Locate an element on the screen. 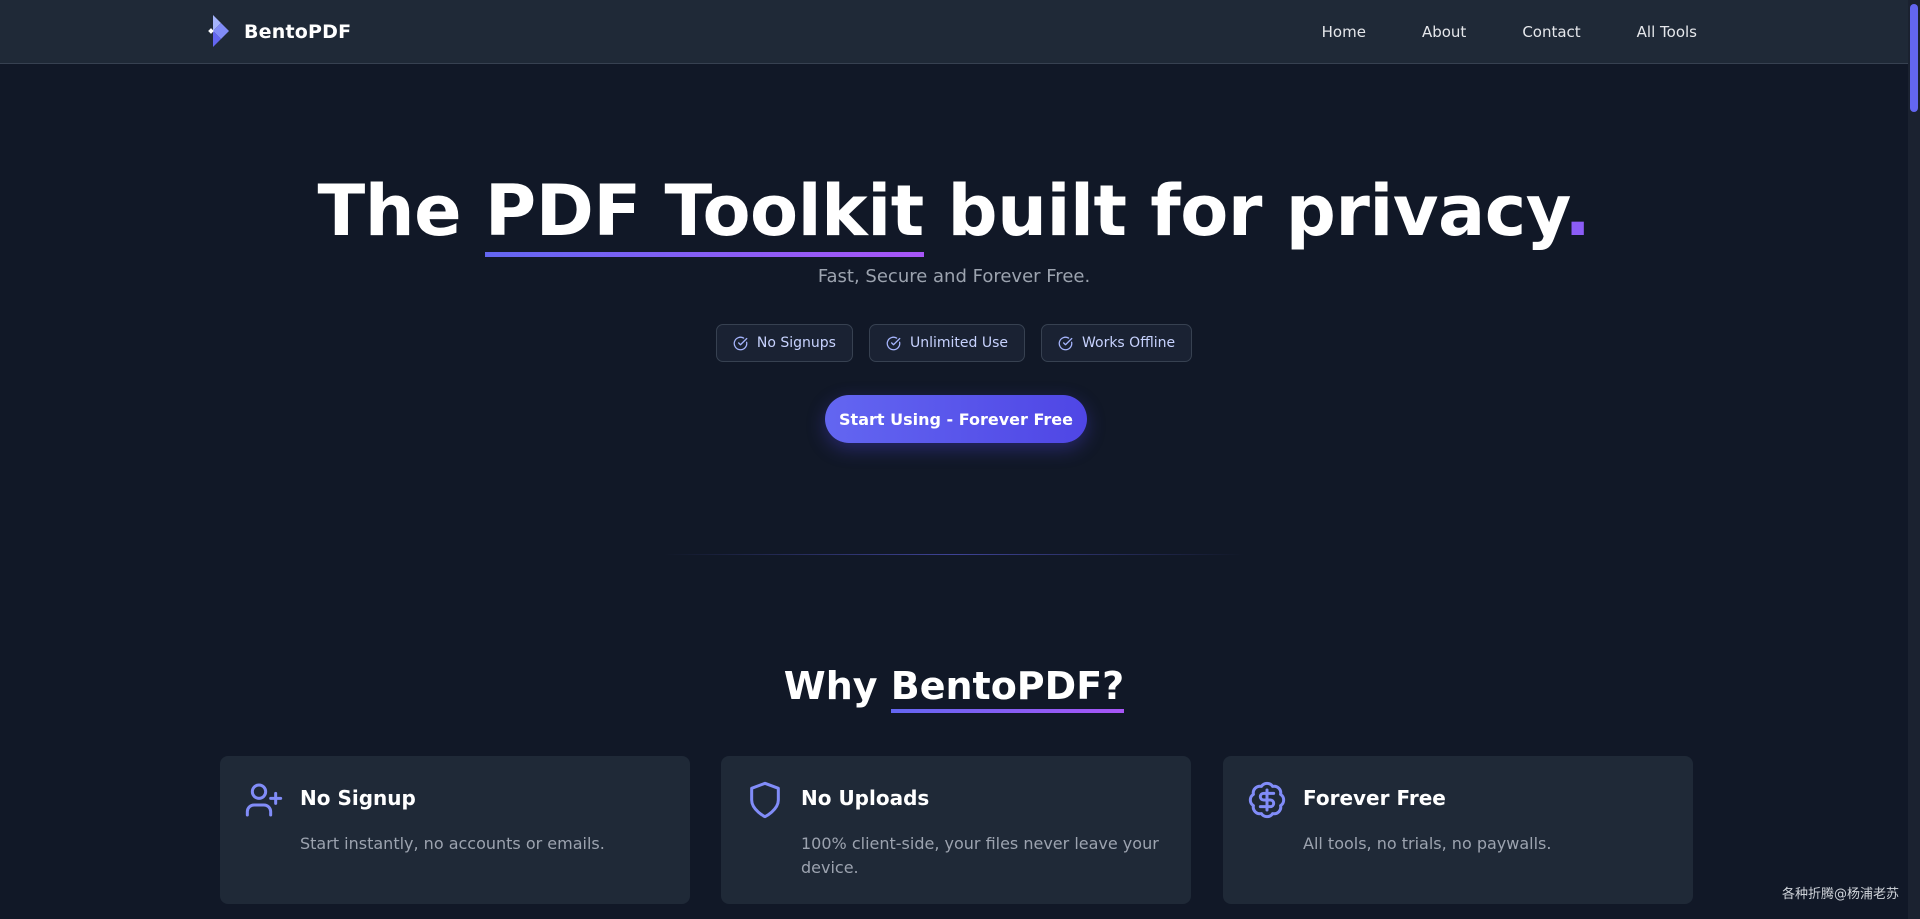  top-navbar: BentoPDF Home About Contact All Tools is located at coordinates (954, 32).